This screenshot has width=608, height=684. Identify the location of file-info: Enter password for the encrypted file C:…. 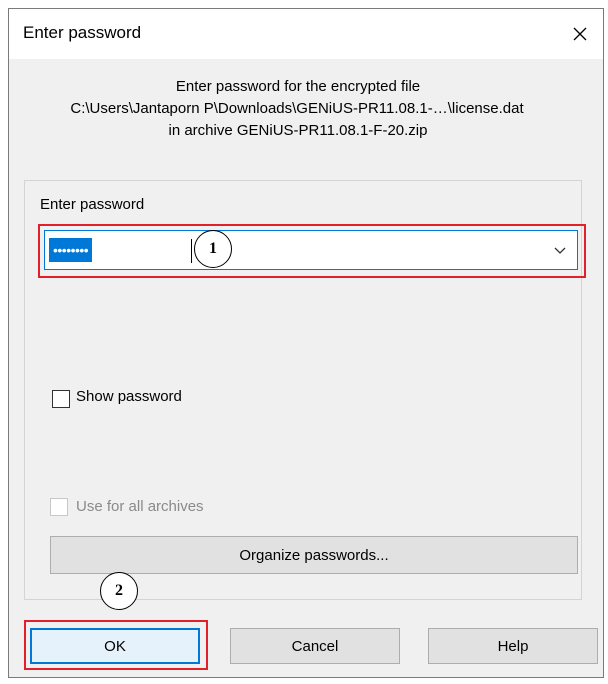
(298, 109).